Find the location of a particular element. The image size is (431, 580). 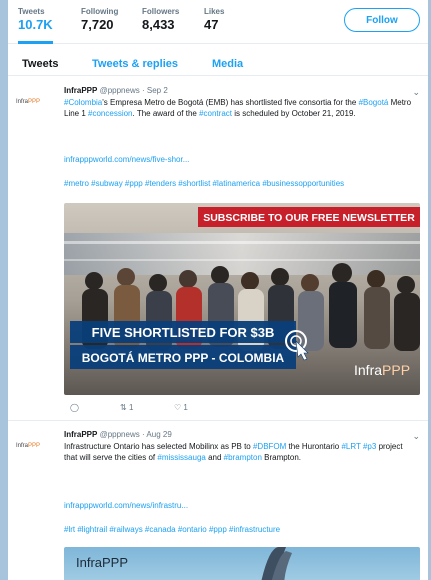

hashtag-link: #p3 is located at coordinates (369, 446).